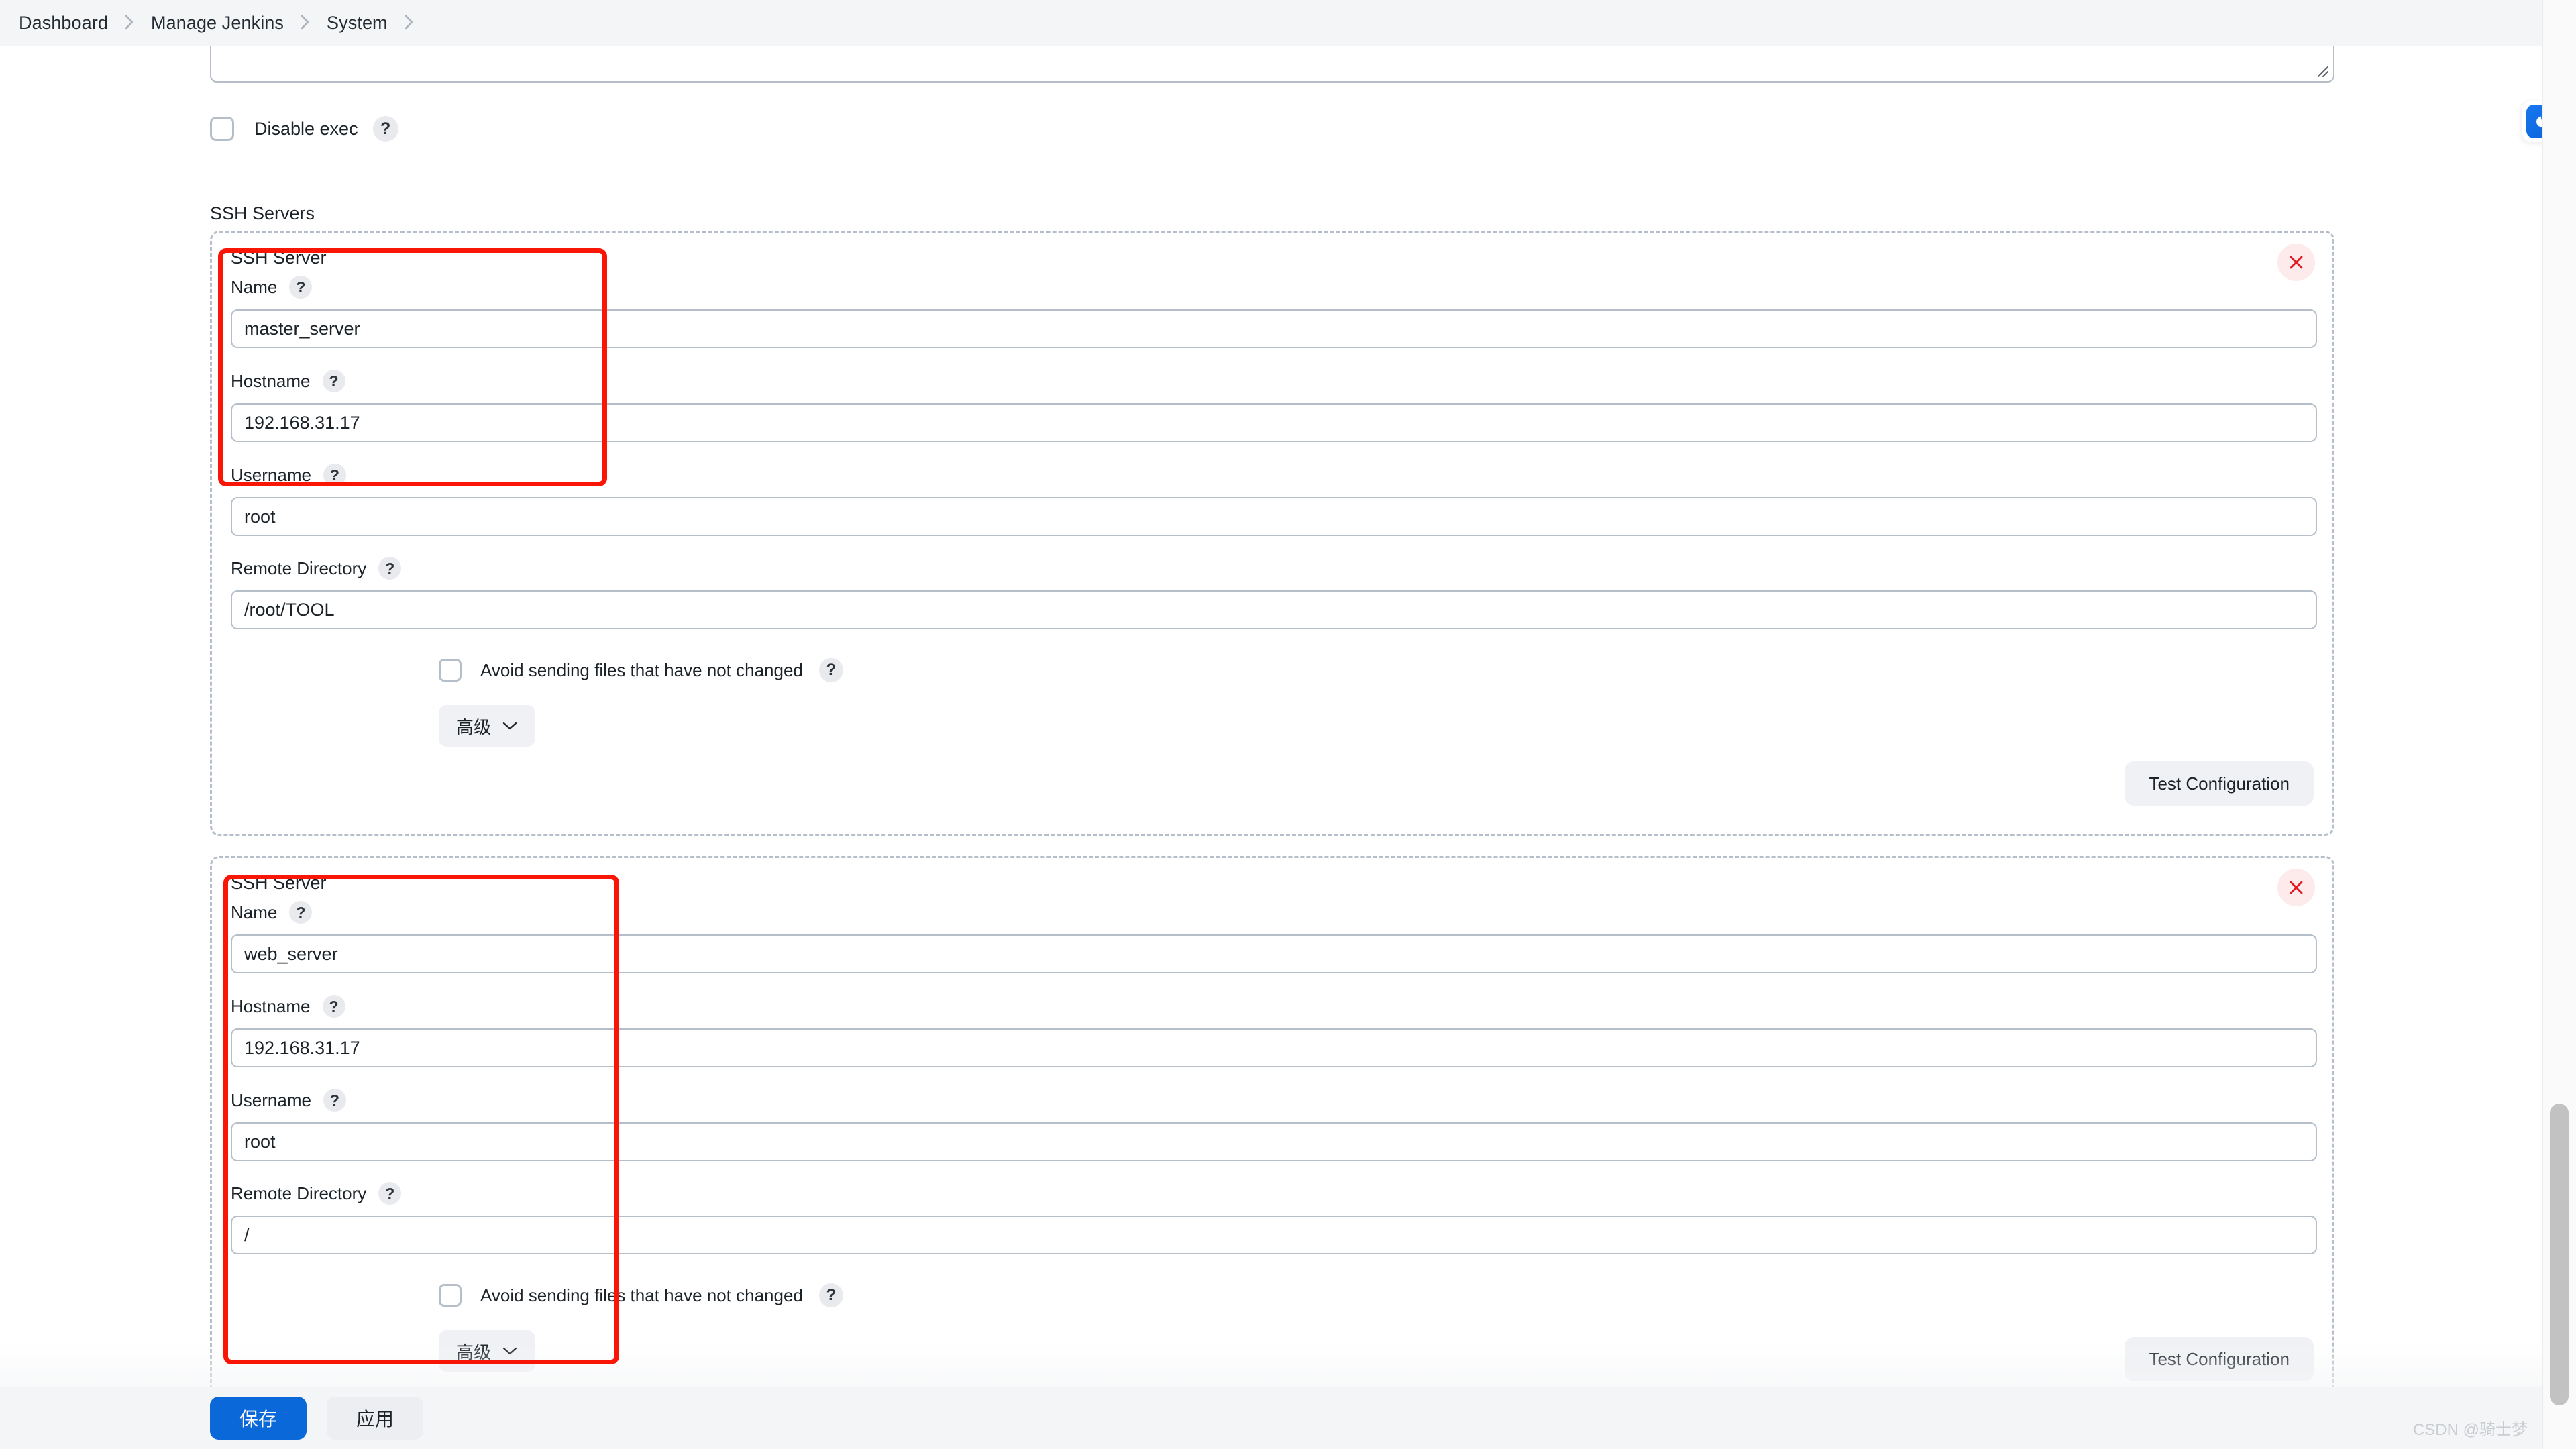 The width and height of the screenshot is (2576, 1449). I want to click on disable-exec-label: Disable exec, so click(306, 128).